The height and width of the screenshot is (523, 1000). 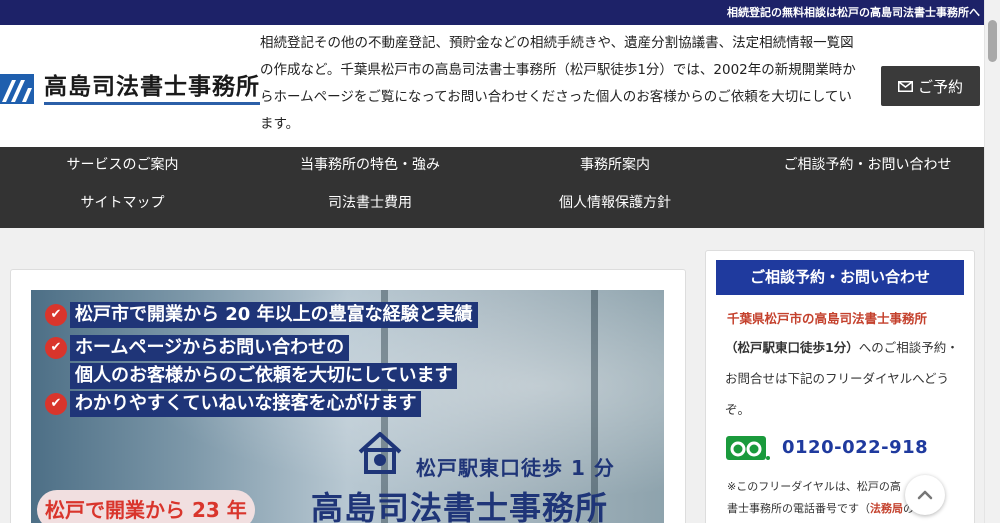 What do you see at coordinates (210, 348) in the screenshot?
I see `banner-point-text: ホームページからお問い合わせの` at bounding box center [210, 348].